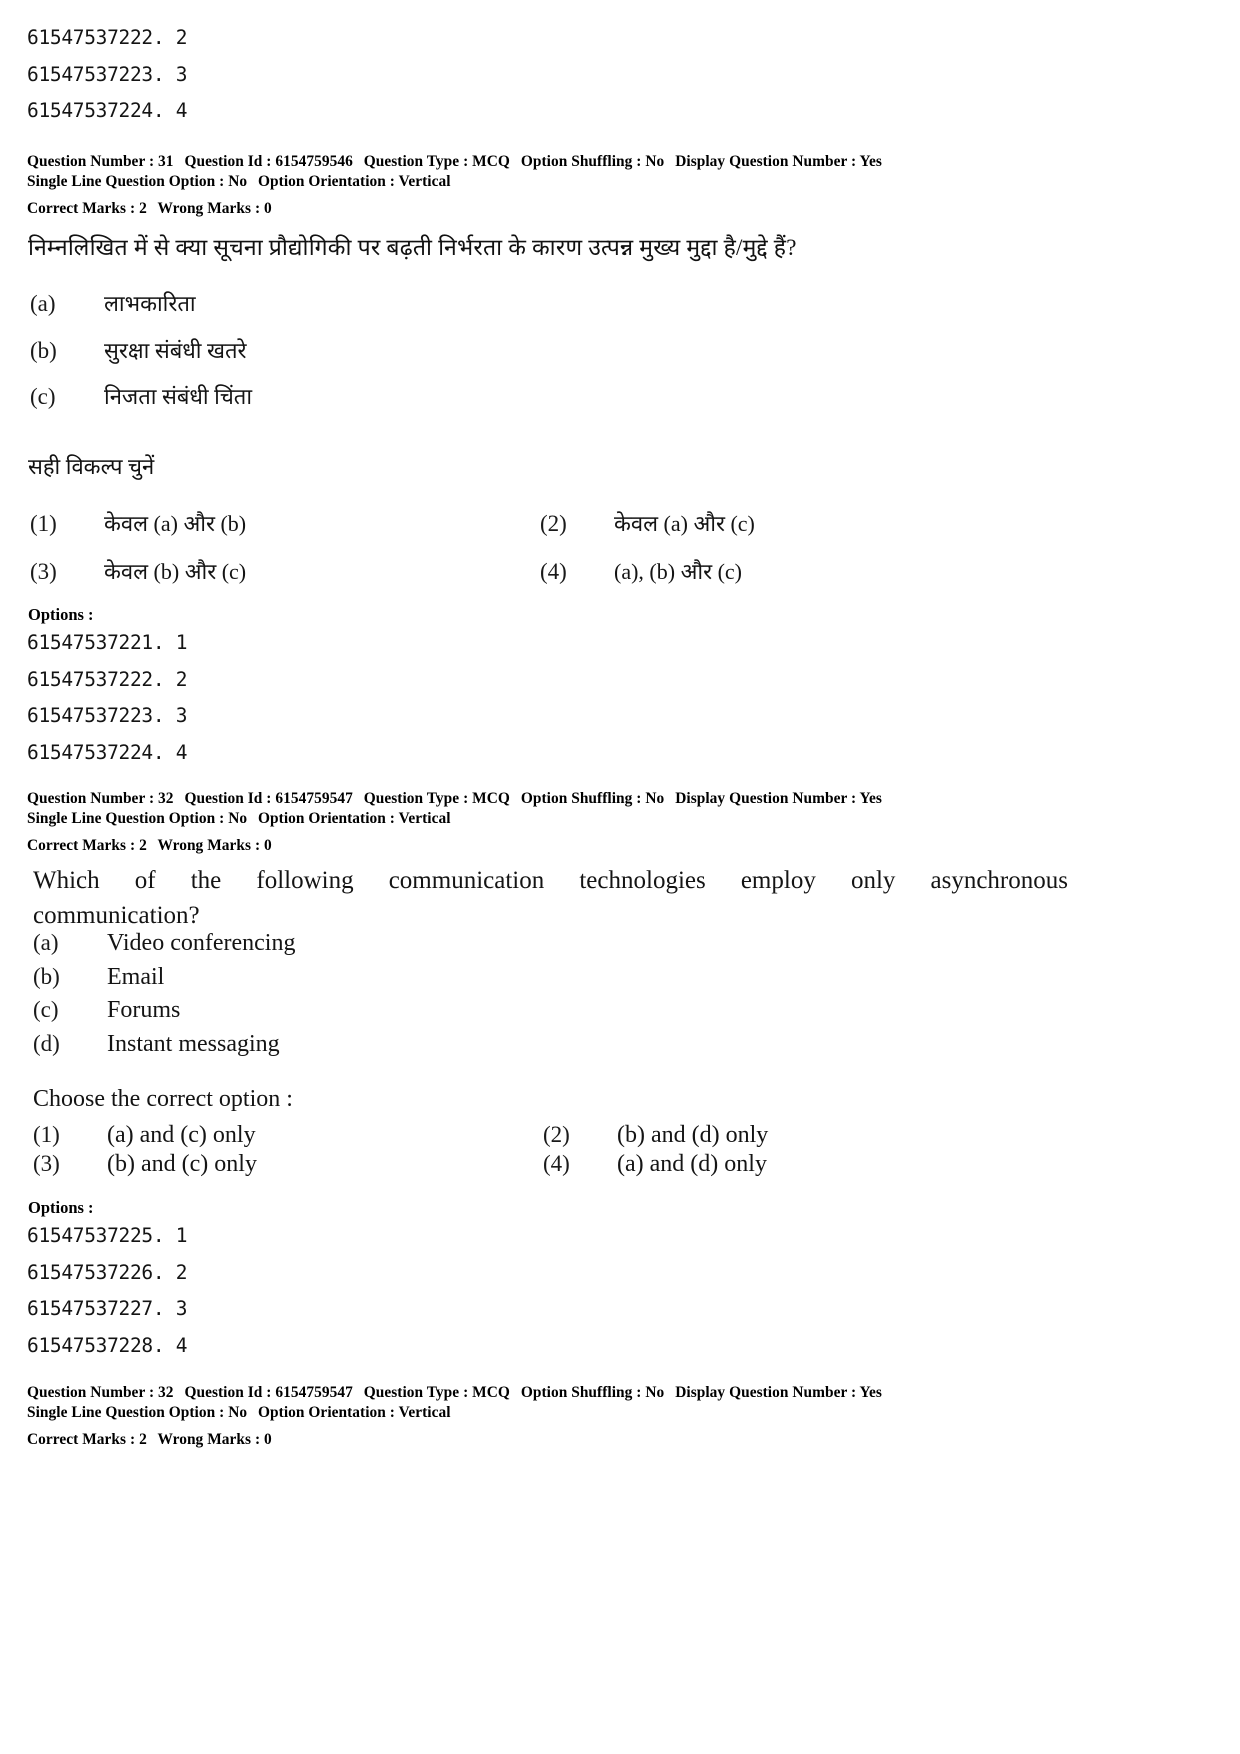  Describe the element at coordinates (163, 1099) in the screenshot. I see `question-32-instruction: Choose the correct option :` at that location.